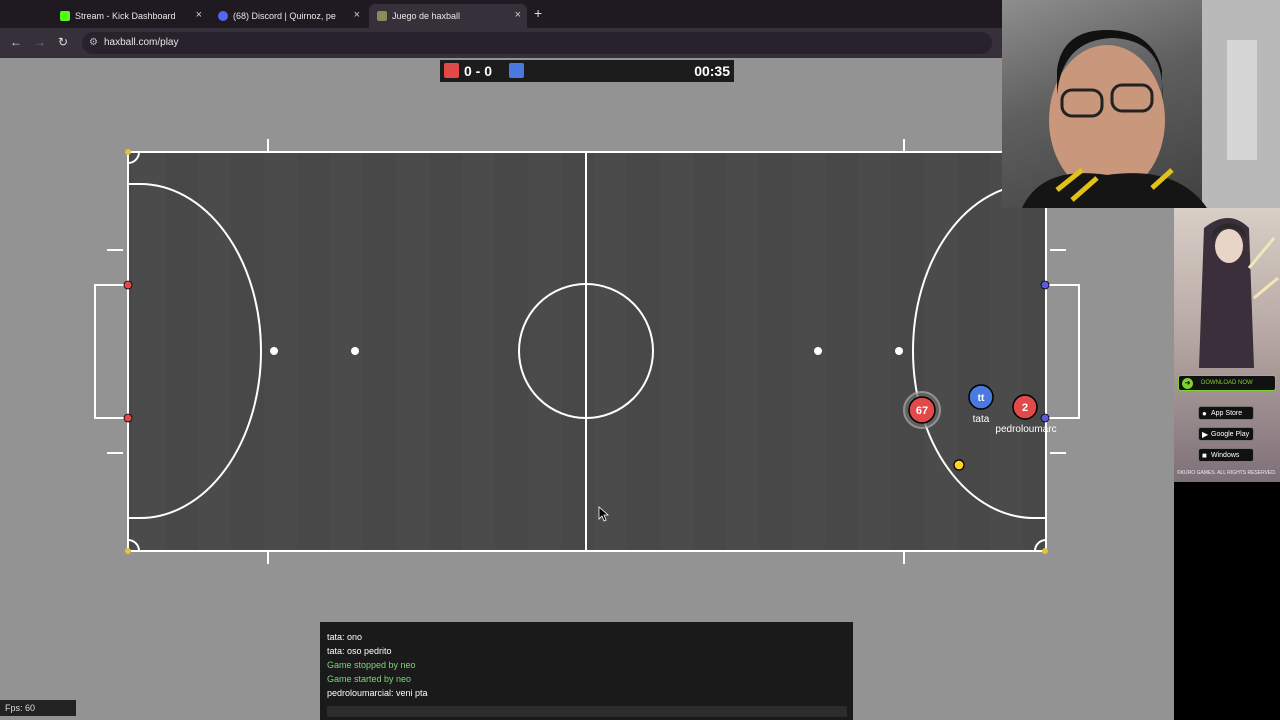  What do you see at coordinates (587, 71) in the screenshot?
I see `scoreboard: 0 - 0 00:35` at bounding box center [587, 71].